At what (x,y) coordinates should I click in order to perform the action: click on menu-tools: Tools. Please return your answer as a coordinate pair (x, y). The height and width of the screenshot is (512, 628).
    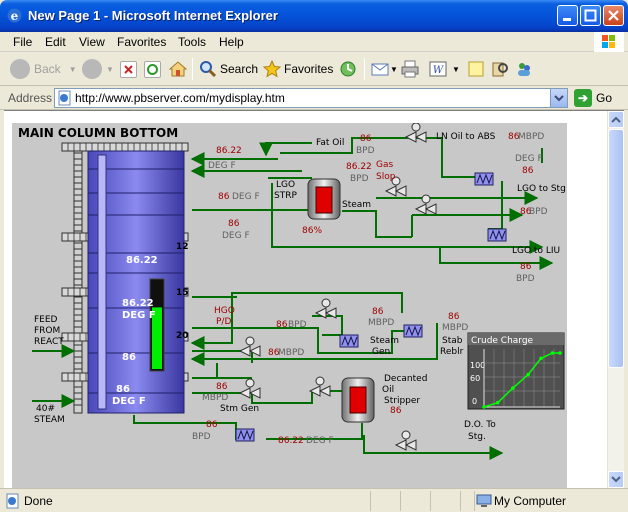
    Looking at the image, I should click on (192, 42).